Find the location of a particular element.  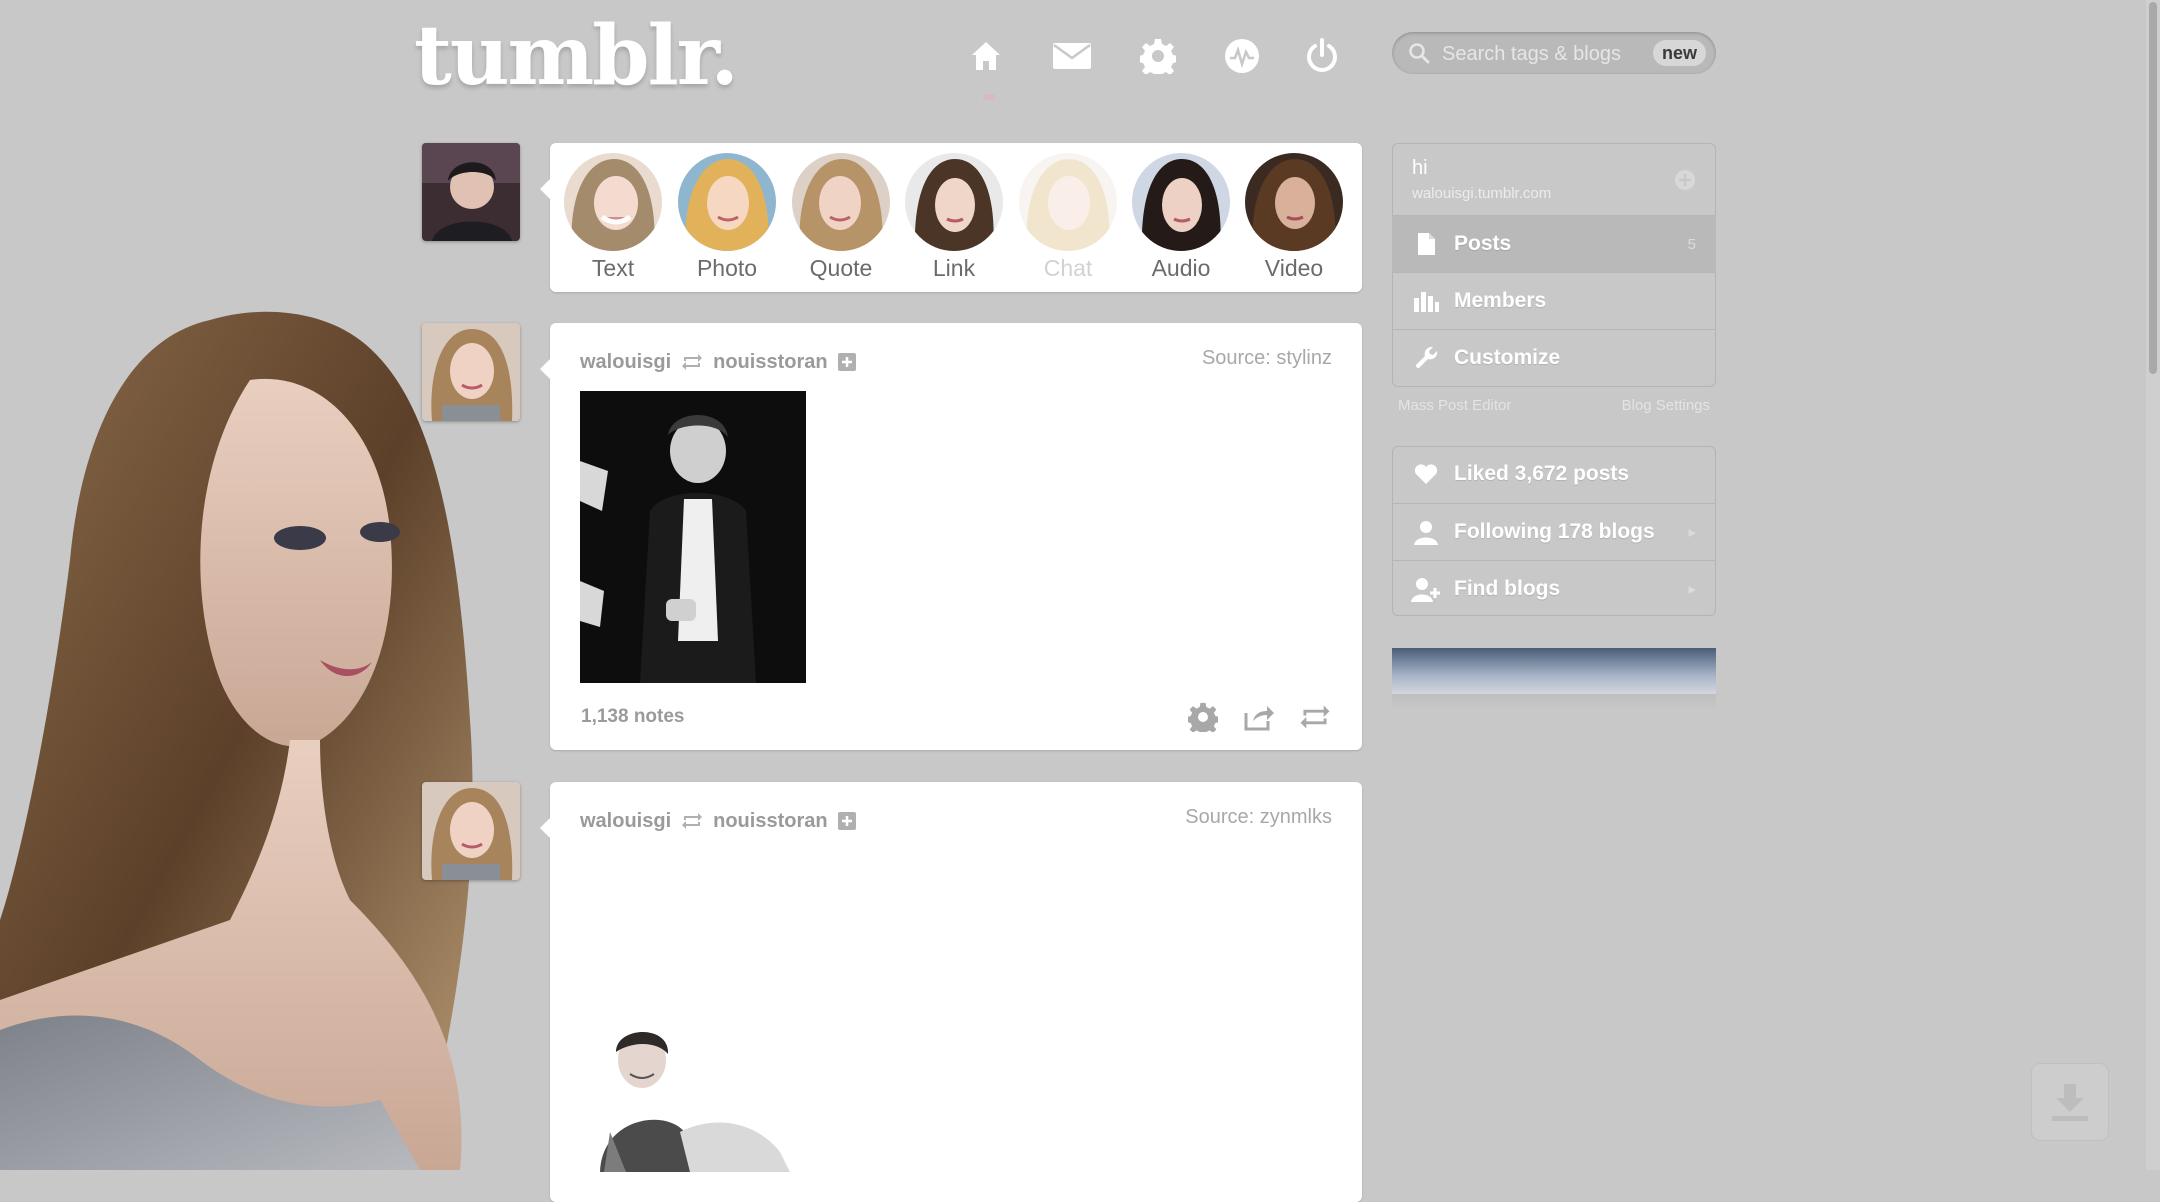

radar-banner is located at coordinates (1554, 671).